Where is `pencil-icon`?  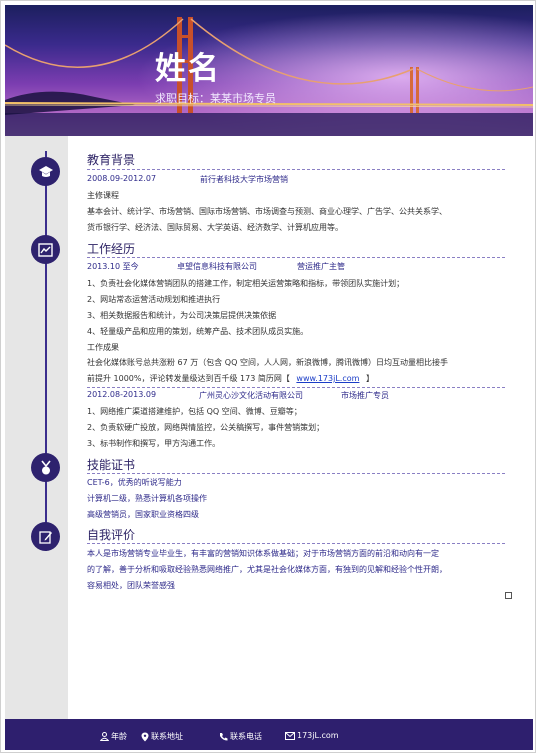
pencil-icon is located at coordinates (45, 537).